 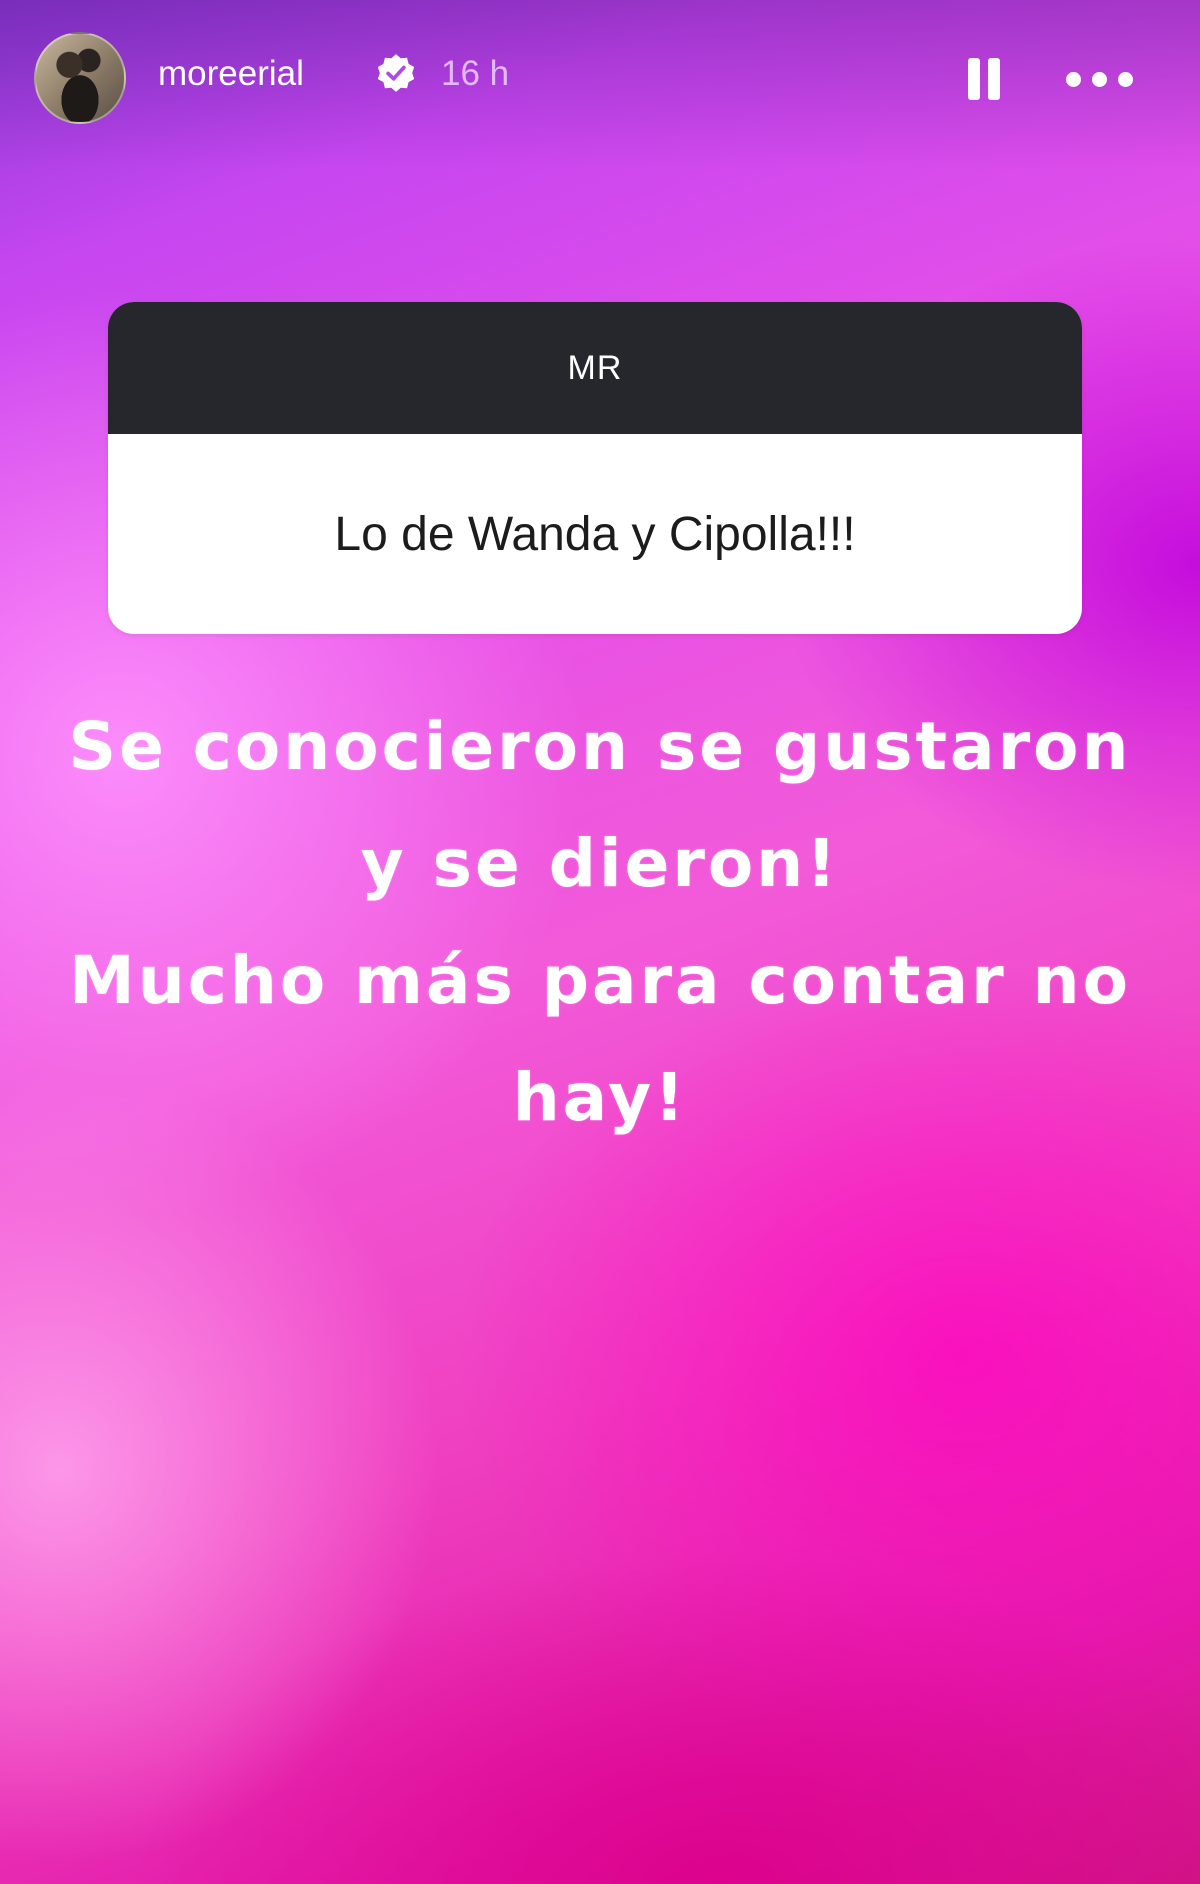 What do you see at coordinates (600, 1097) in the screenshot?
I see `caption-line: hay!` at bounding box center [600, 1097].